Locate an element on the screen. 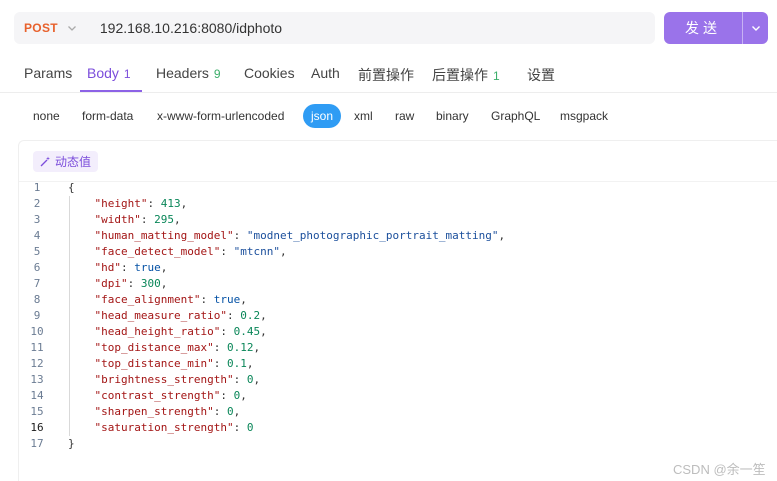  tab-cookies: Cookies is located at coordinates (269, 73).